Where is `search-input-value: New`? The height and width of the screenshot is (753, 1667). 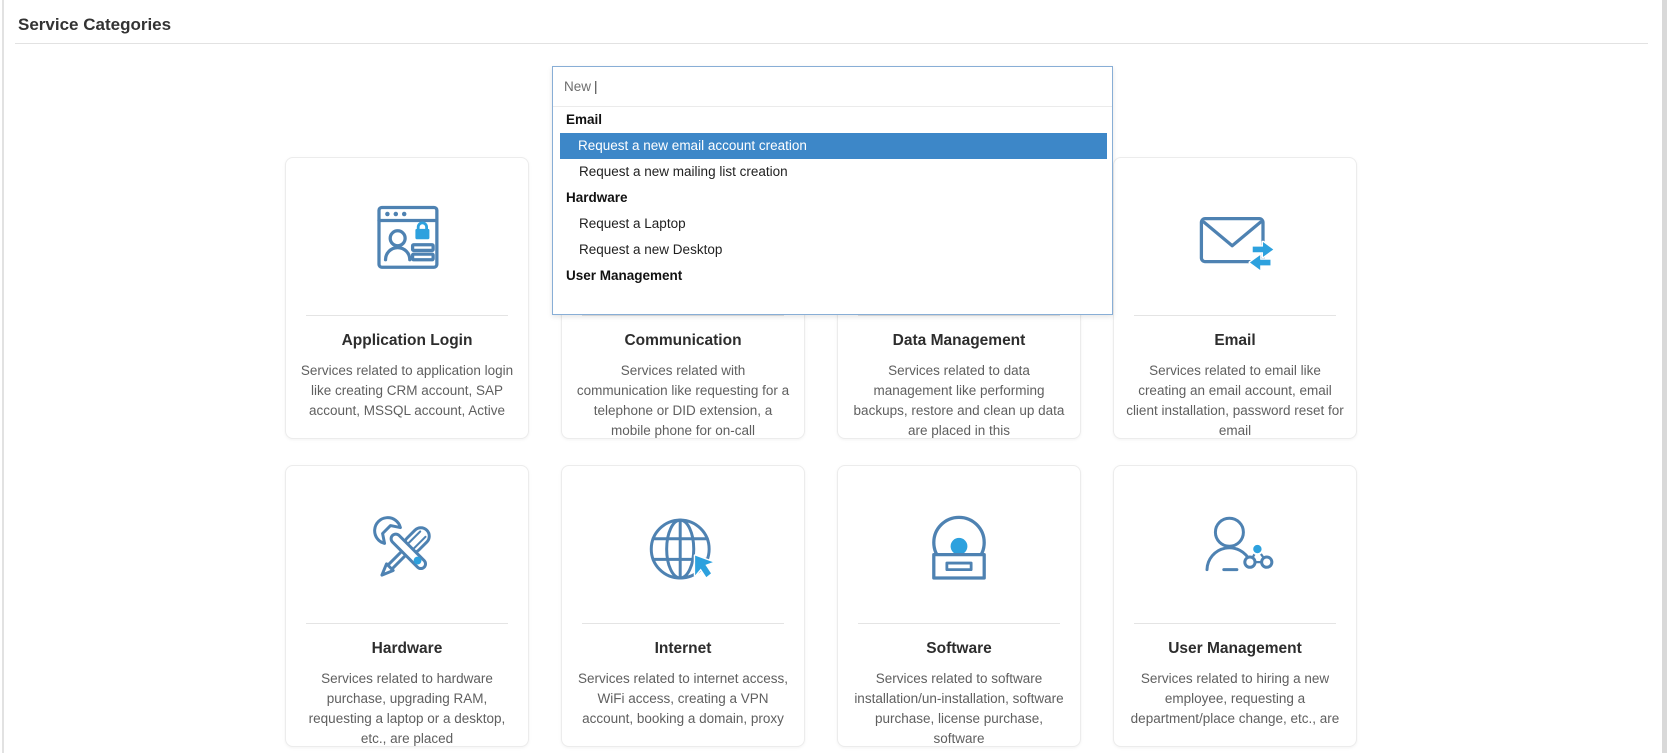
search-input-value: New is located at coordinates (578, 86).